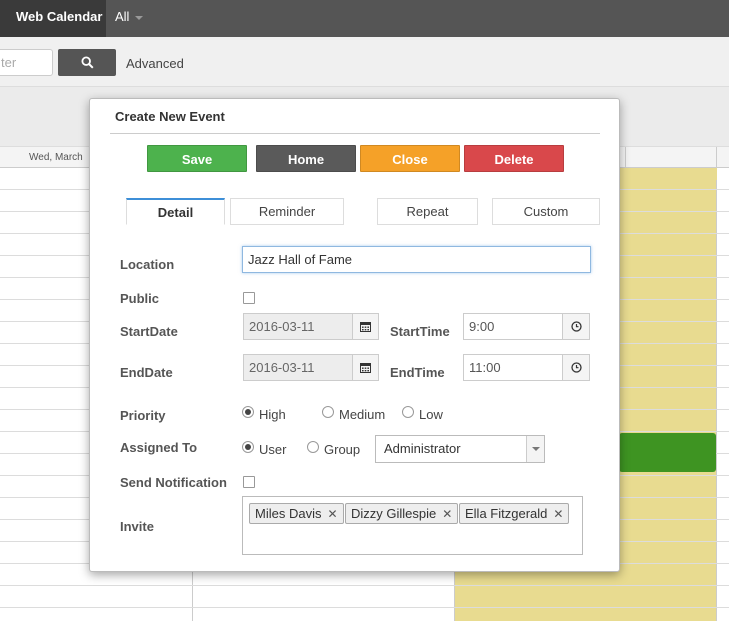 Image resolution: width=729 pixels, height=621 pixels. What do you see at coordinates (306, 158) in the screenshot?
I see `home-button: Home` at bounding box center [306, 158].